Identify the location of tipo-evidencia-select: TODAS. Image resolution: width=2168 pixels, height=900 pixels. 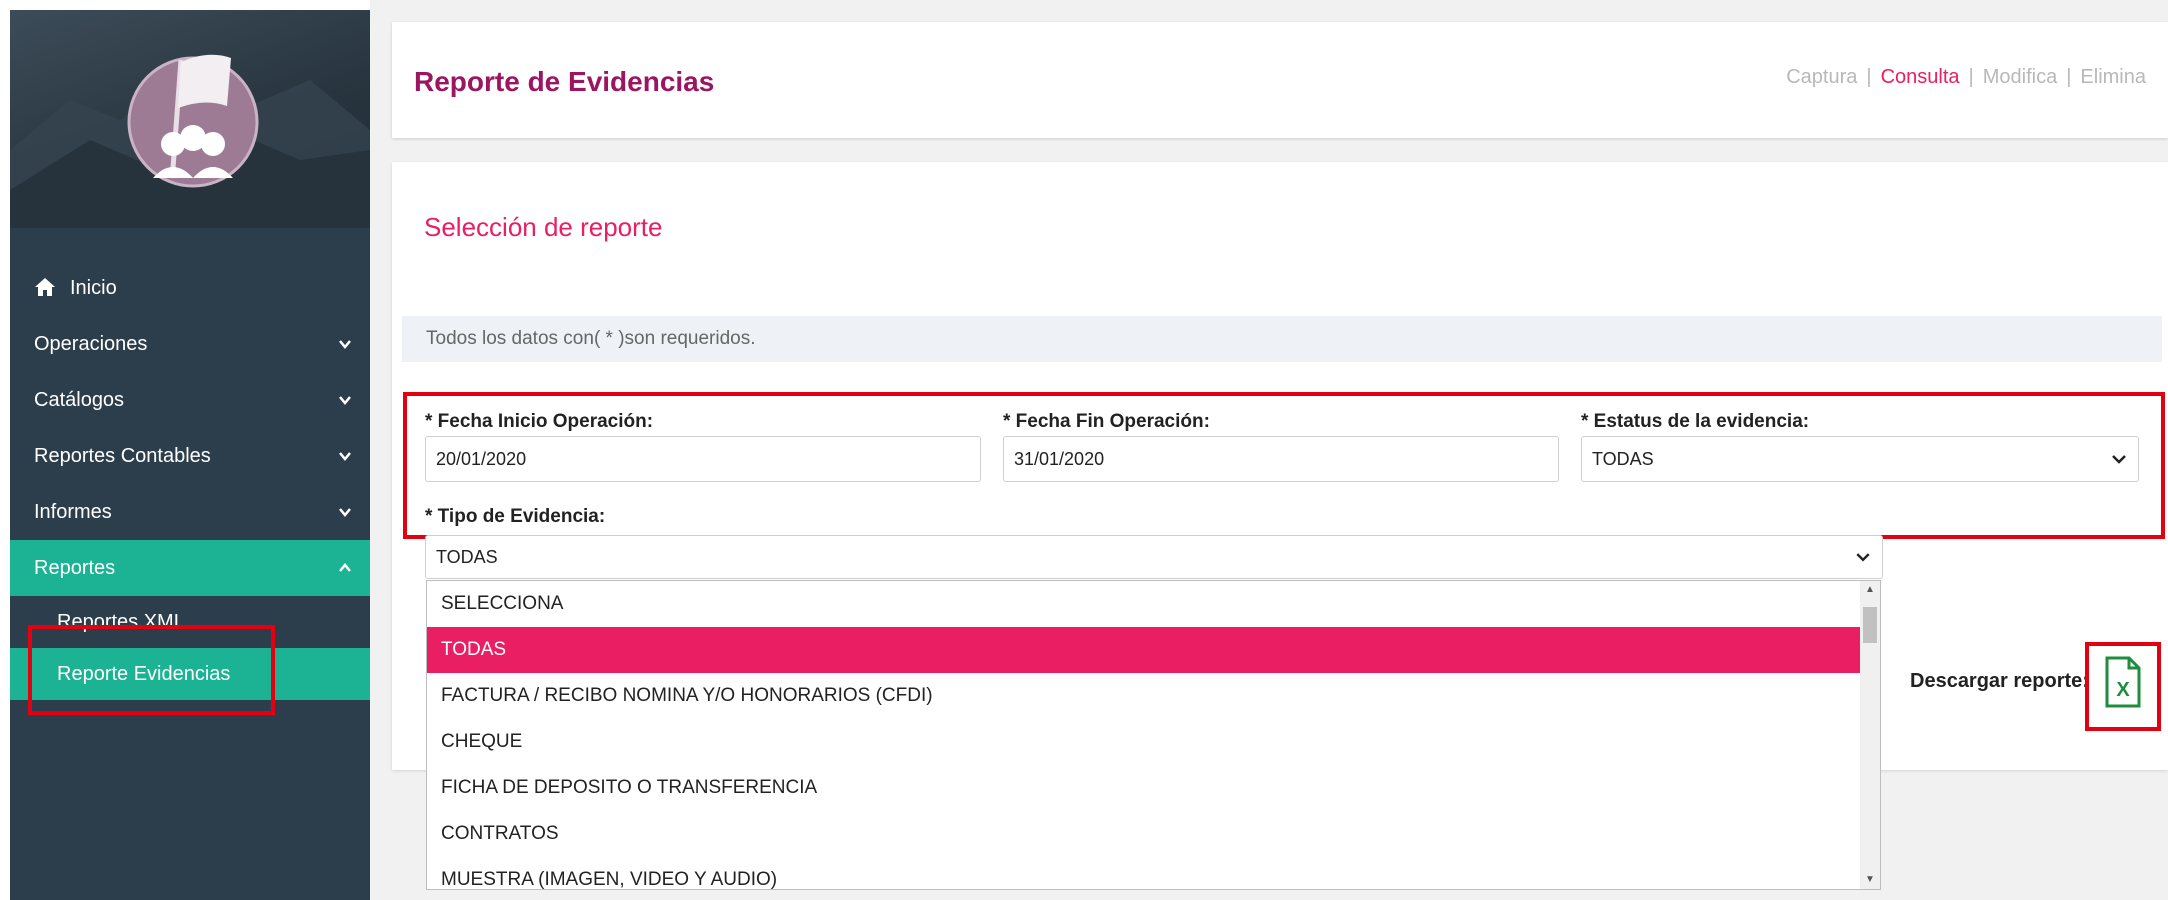
(1154, 557).